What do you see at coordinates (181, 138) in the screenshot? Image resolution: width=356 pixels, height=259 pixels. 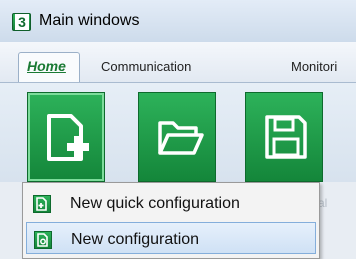 I see `open-folder-icon` at bounding box center [181, 138].